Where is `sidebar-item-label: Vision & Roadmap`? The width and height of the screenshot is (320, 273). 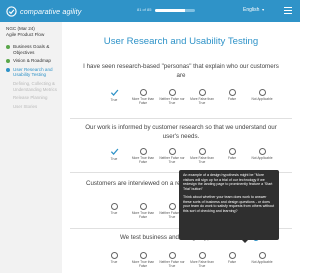 sidebar-item-label: Vision & Roadmap is located at coordinates (32, 61).